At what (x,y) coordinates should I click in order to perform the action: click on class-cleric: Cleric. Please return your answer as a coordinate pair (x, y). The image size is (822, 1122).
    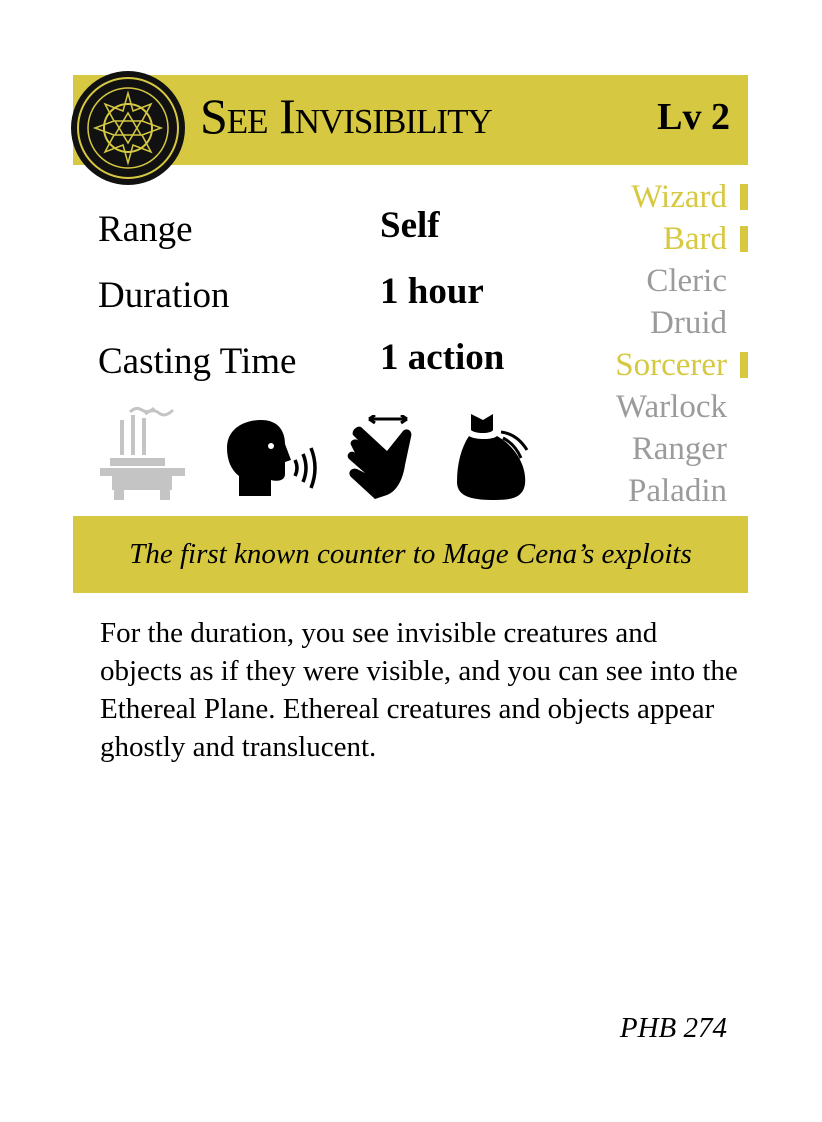
    Looking at the image, I should click on (686, 281).